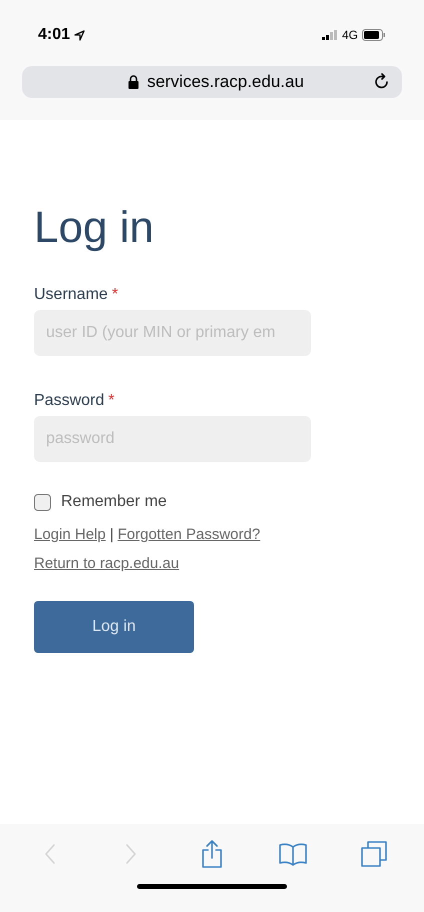 Image resolution: width=424 pixels, height=912 pixels. Describe the element at coordinates (212, 854) in the screenshot. I see `share-icon` at that location.